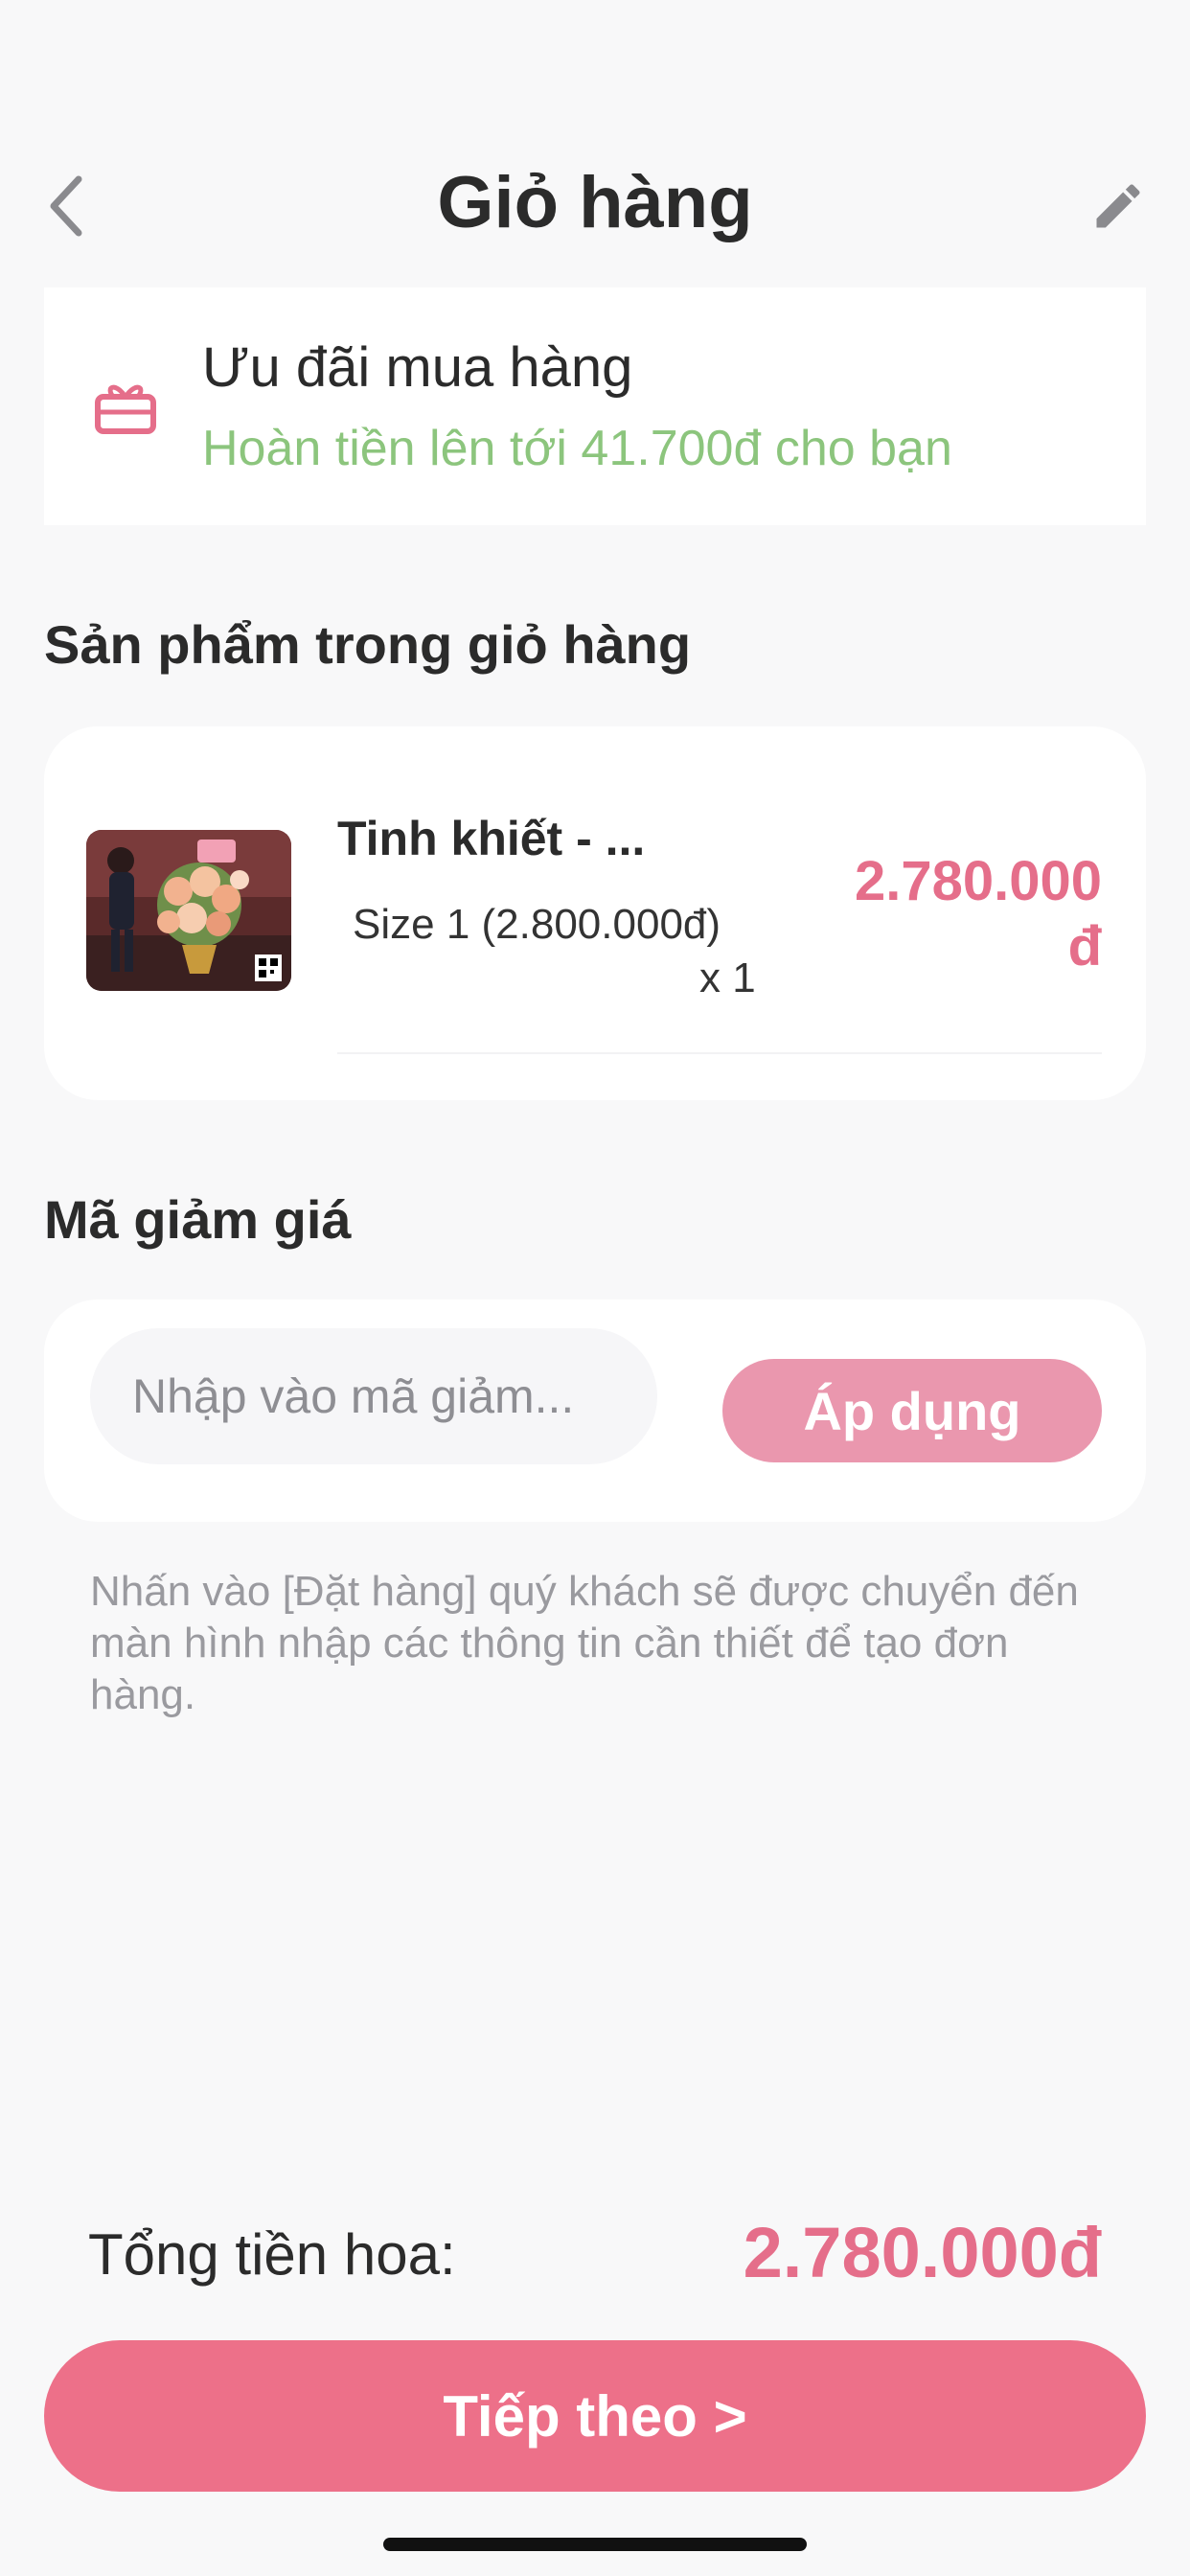 This screenshot has height=2576, width=1190. I want to click on product-price-currency: đ, so click(1084, 946).